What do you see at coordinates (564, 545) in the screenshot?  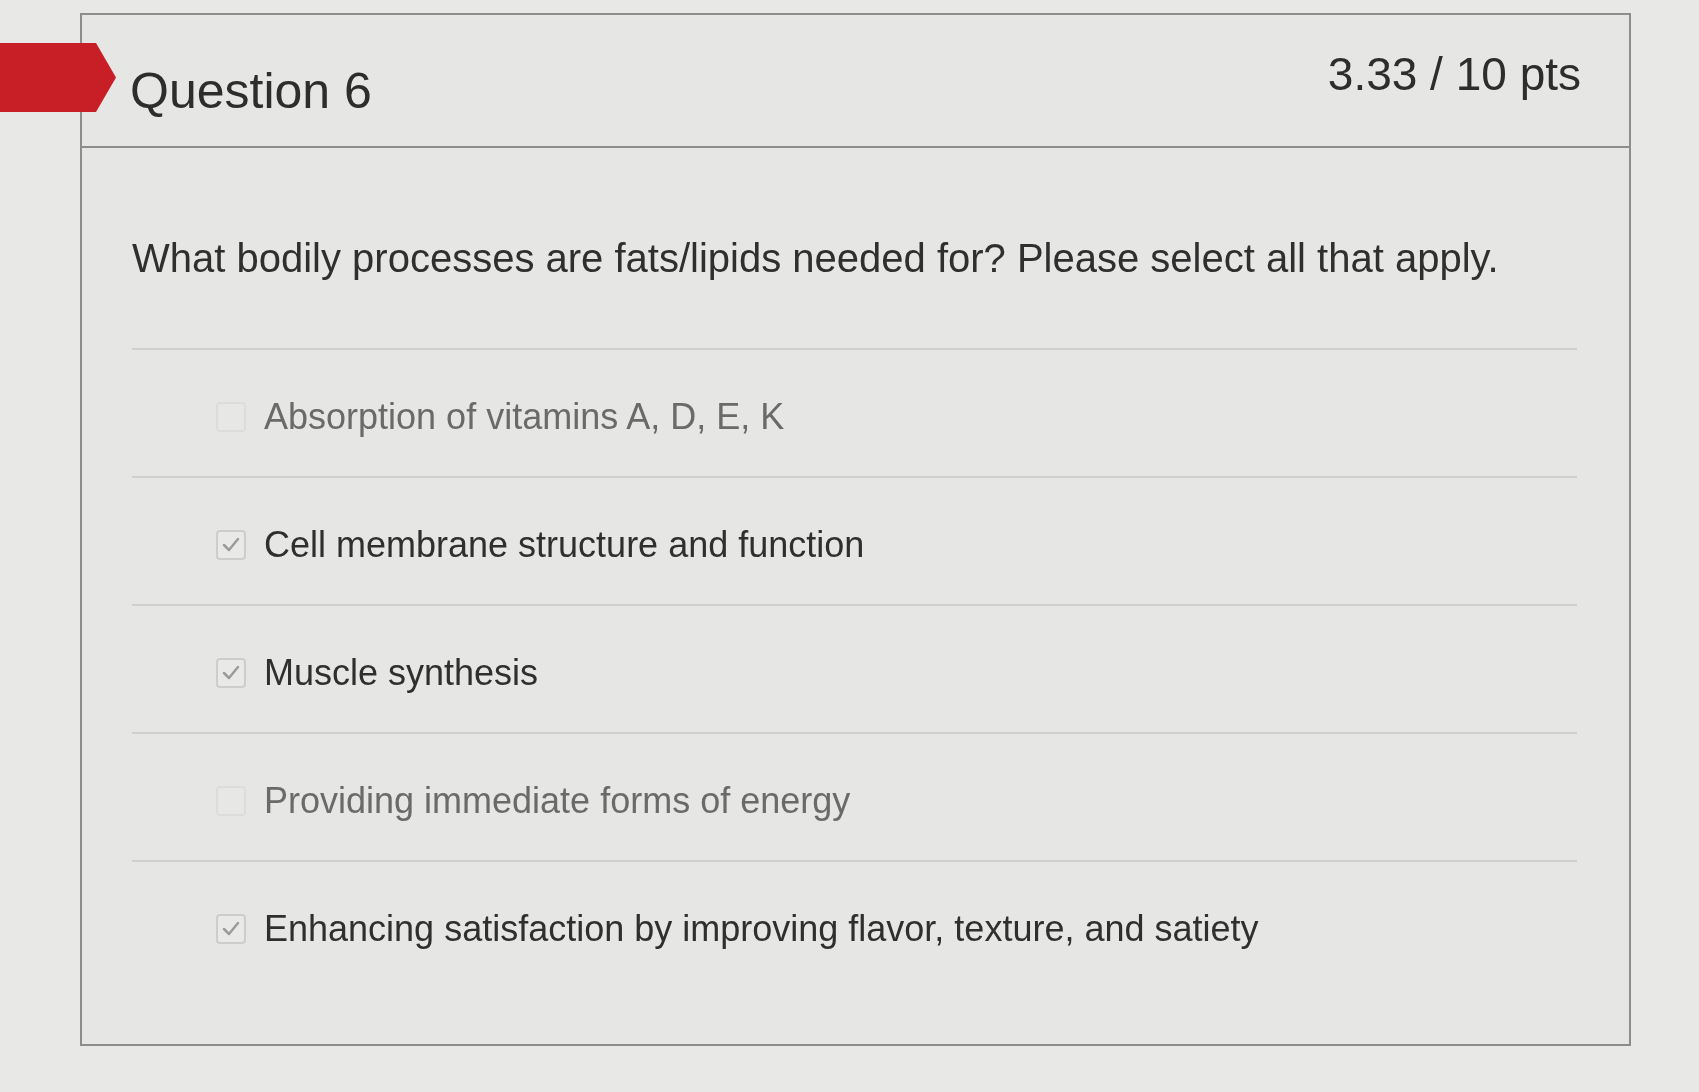 I see `answer-label: Cell membrane structure and function` at bounding box center [564, 545].